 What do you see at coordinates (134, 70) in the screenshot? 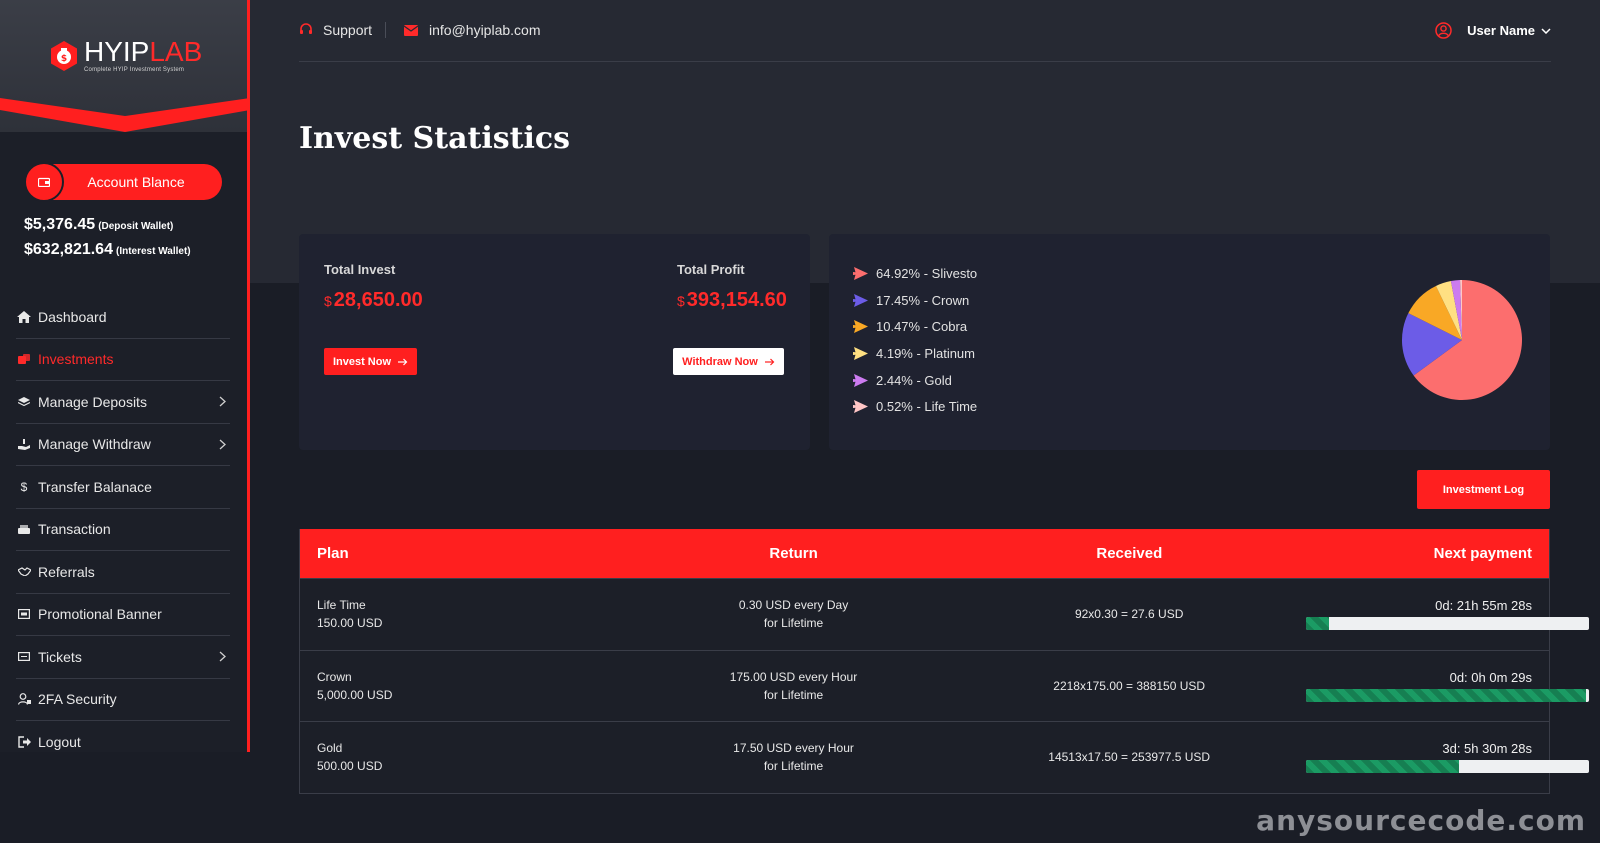
I see `brand-tagline: Complete HYIP Investment System` at bounding box center [134, 70].